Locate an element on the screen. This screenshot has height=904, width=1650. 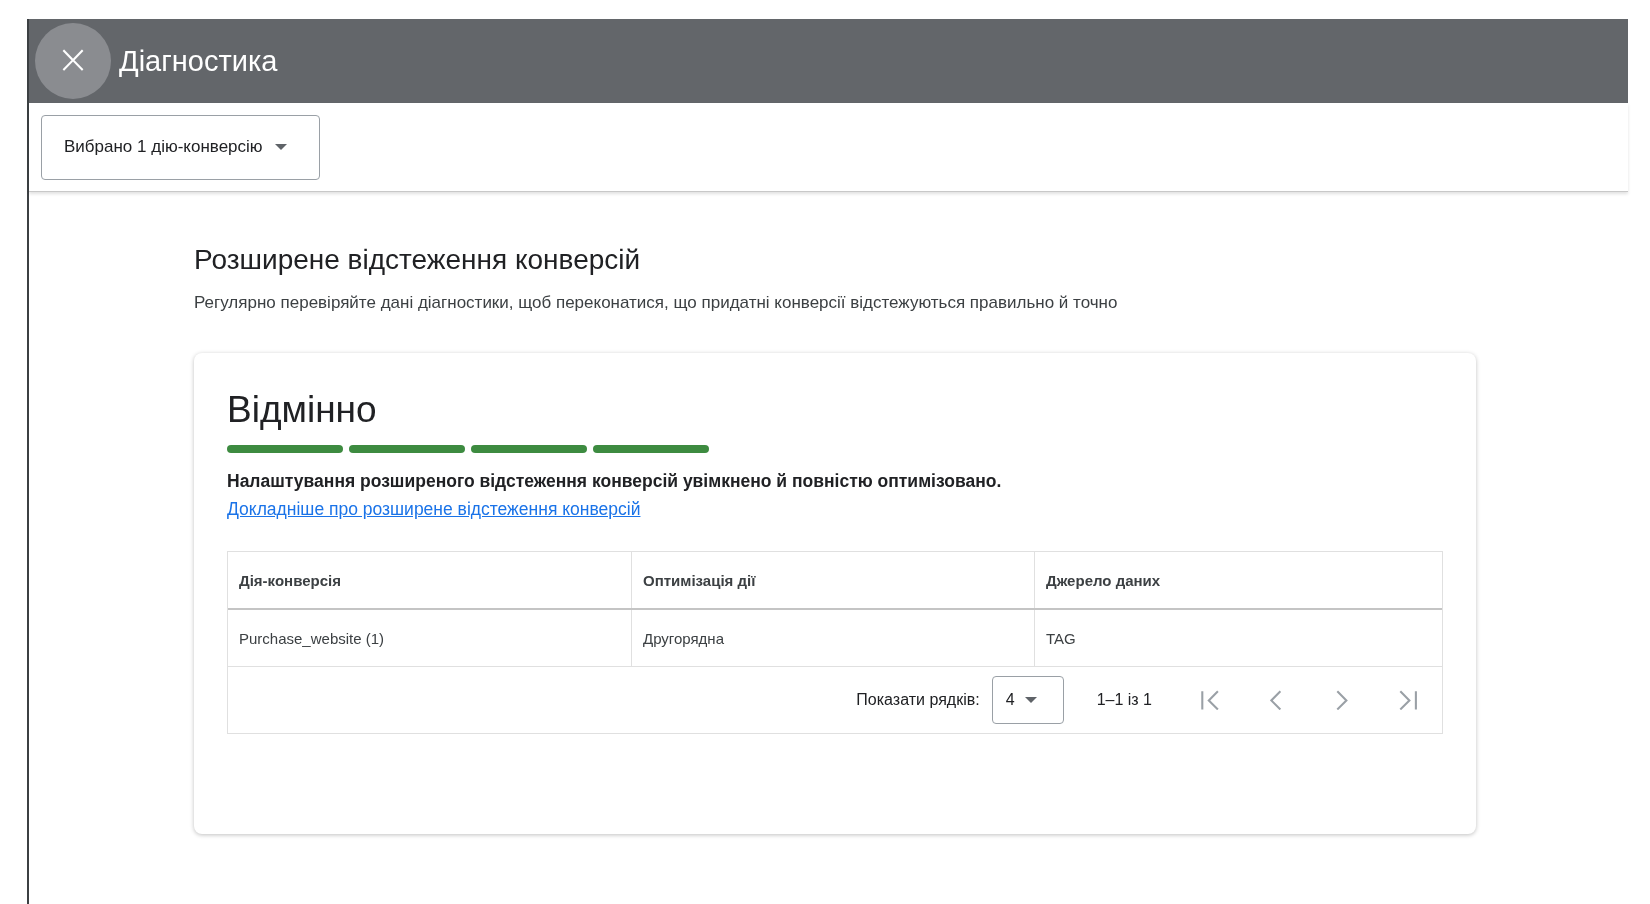
table-cell-text: TAG is located at coordinates (1061, 638).